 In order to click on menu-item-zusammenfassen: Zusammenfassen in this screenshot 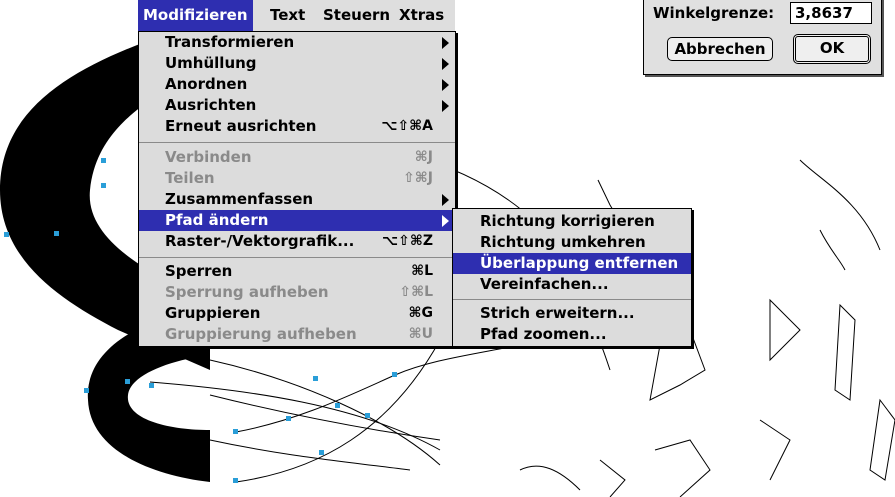, I will do `click(297, 199)`.